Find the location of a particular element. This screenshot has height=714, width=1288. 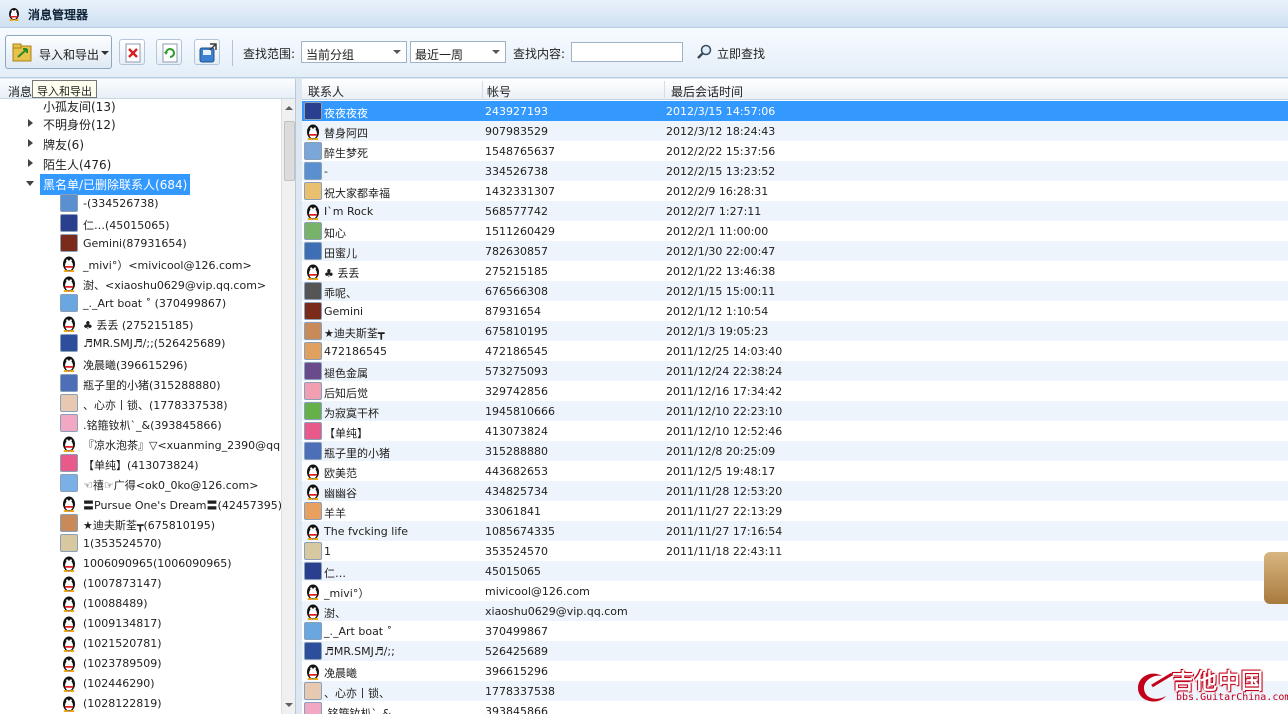

disk-export-icon is located at coordinates (208, 53).